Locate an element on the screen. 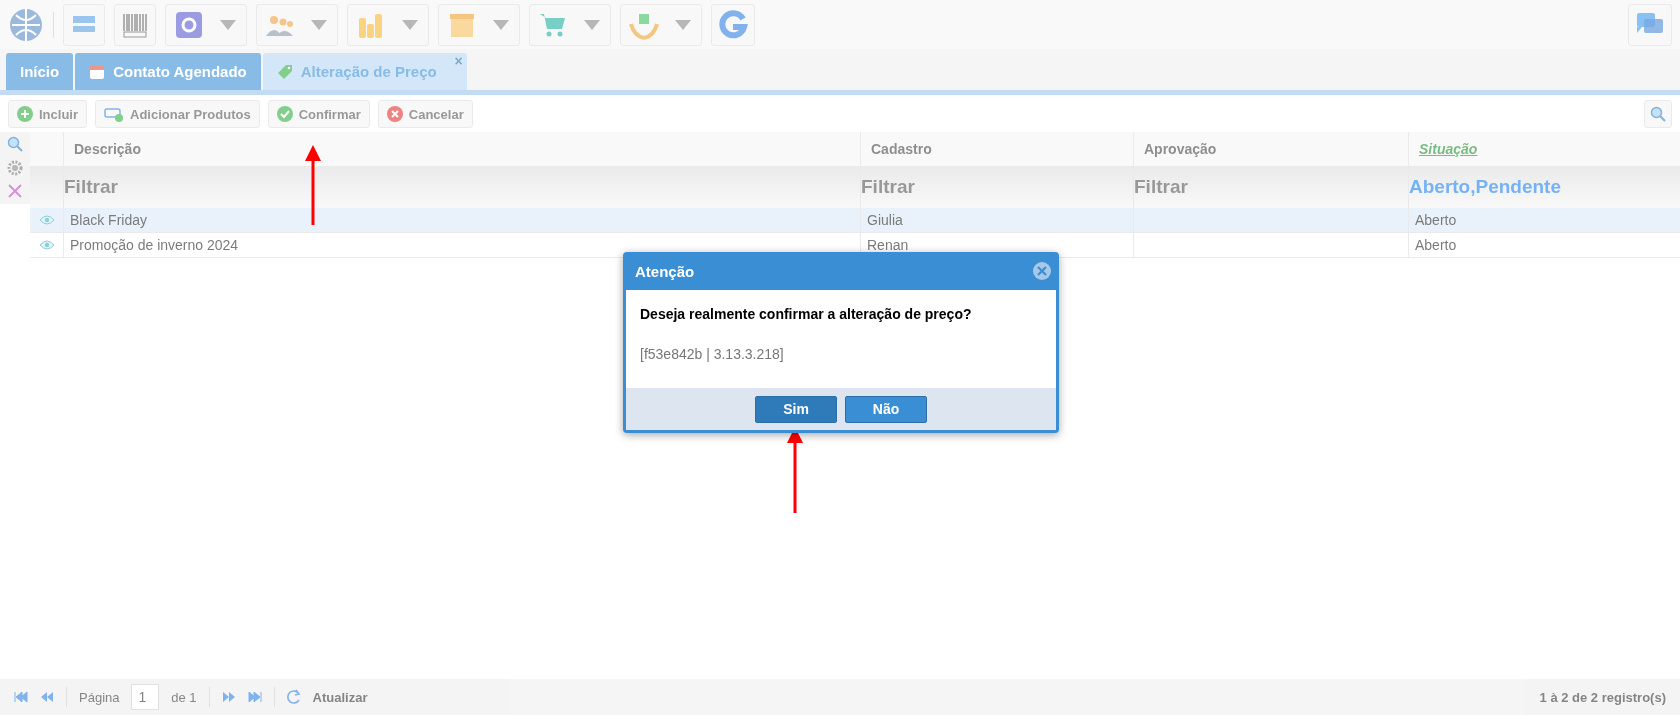 The height and width of the screenshot is (715, 1680). chat-button is located at coordinates (1650, 24).